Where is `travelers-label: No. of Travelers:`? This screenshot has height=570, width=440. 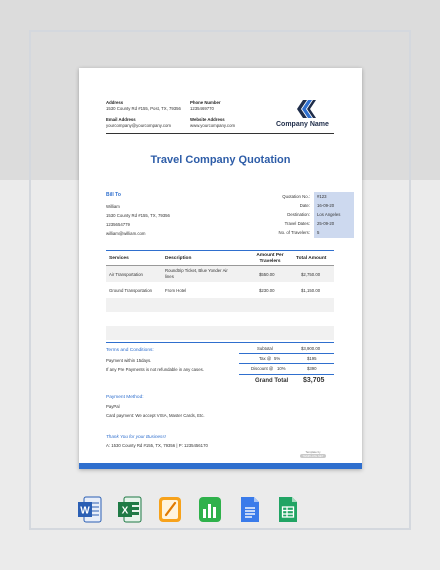 travelers-label: No. of Travelers: is located at coordinates (294, 232).